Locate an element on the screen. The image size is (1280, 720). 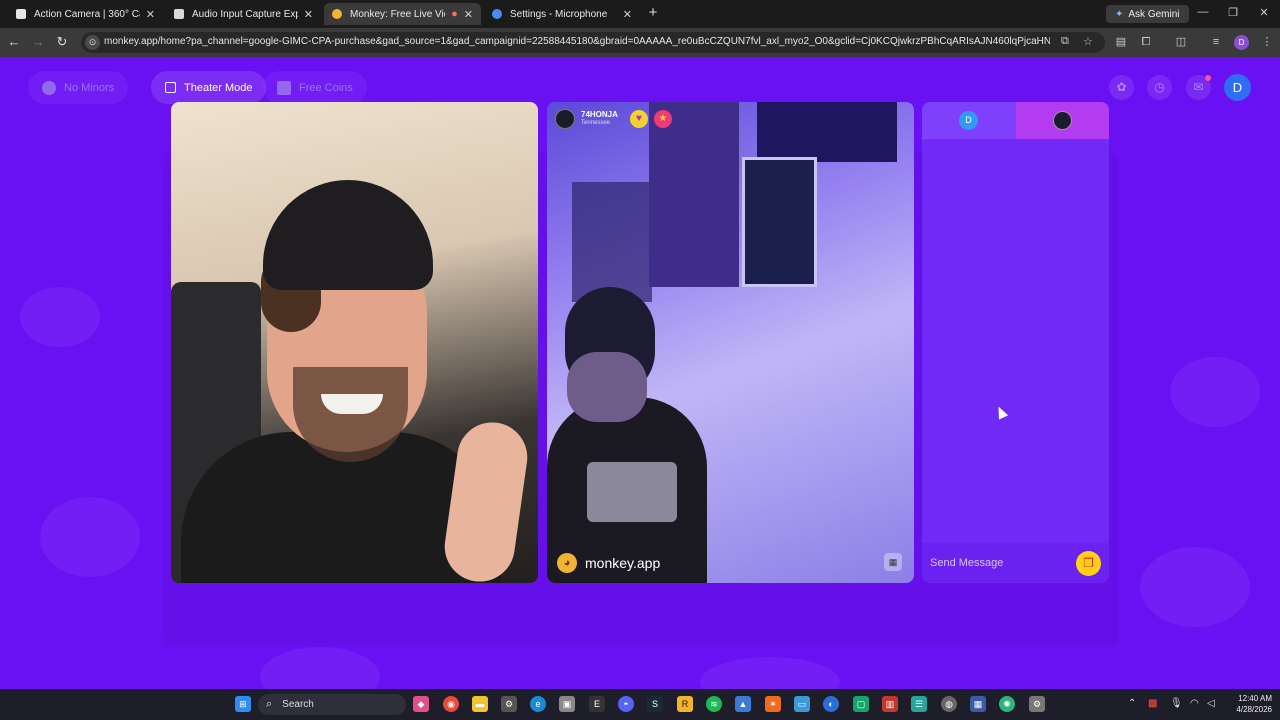
coins-icon is located at coordinates (284, 87).